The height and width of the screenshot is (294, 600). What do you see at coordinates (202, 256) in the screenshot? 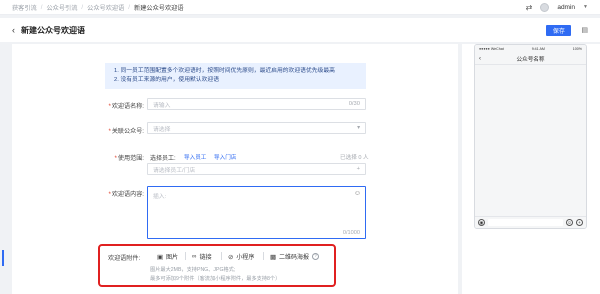
I see `attach-link-button: ∞ 链接` at bounding box center [202, 256].